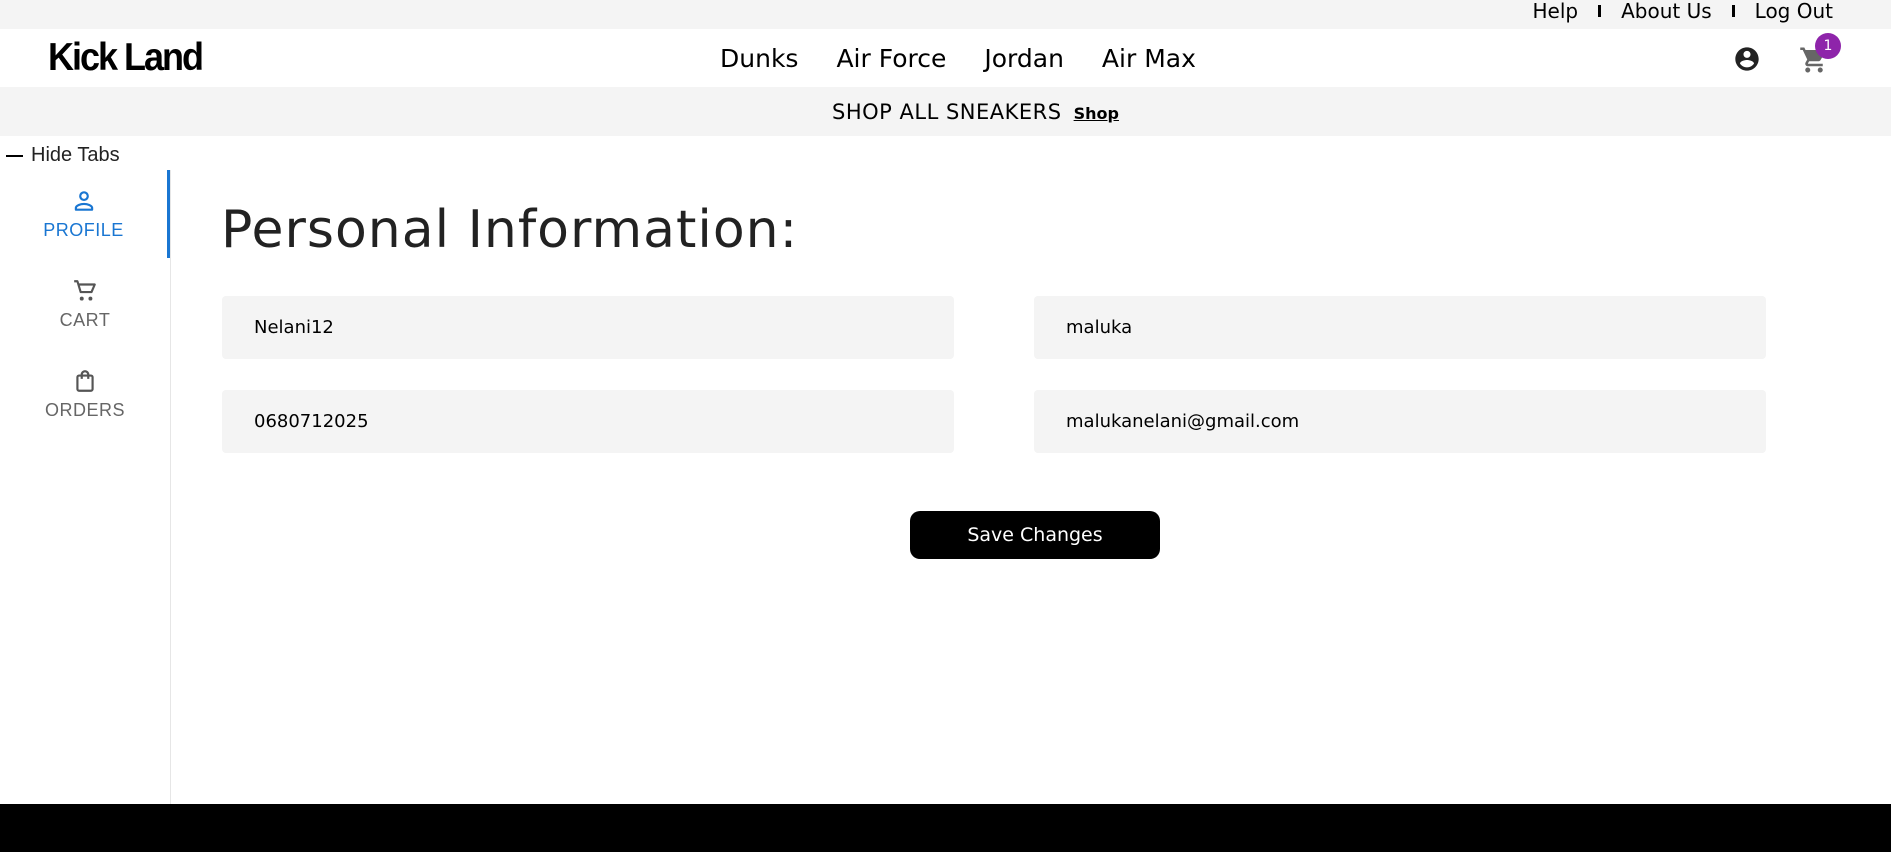 The image size is (1891, 852). Describe the element at coordinates (1400, 327) in the screenshot. I see `surname-field` at that location.